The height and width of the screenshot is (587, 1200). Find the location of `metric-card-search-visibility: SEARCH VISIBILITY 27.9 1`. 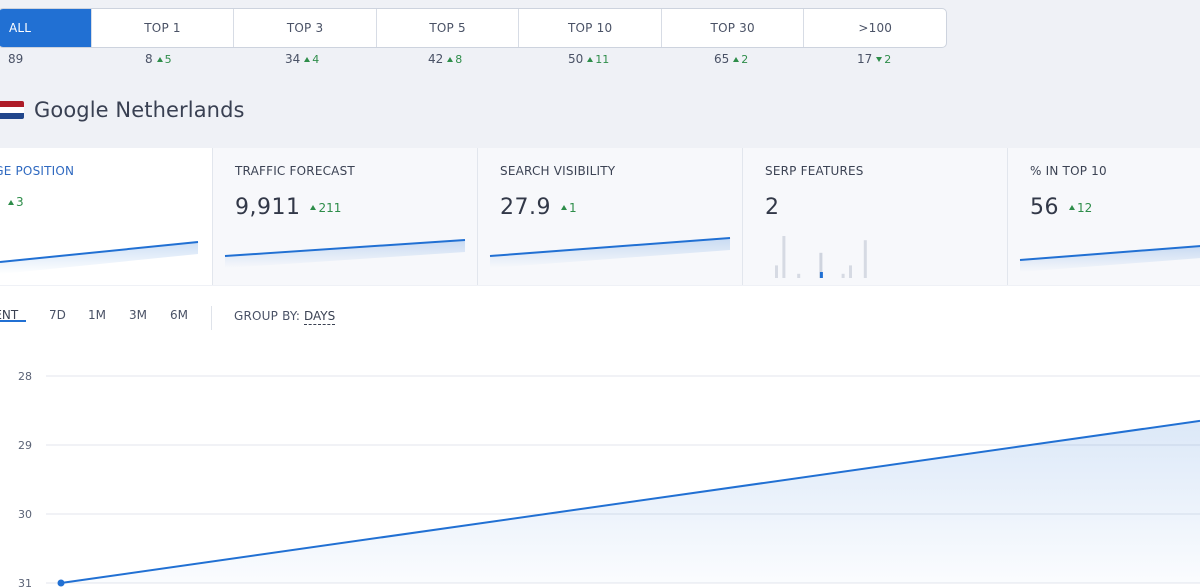

metric-card-search-visibility: SEARCH VISIBILITY 27.9 1 is located at coordinates (609, 216).